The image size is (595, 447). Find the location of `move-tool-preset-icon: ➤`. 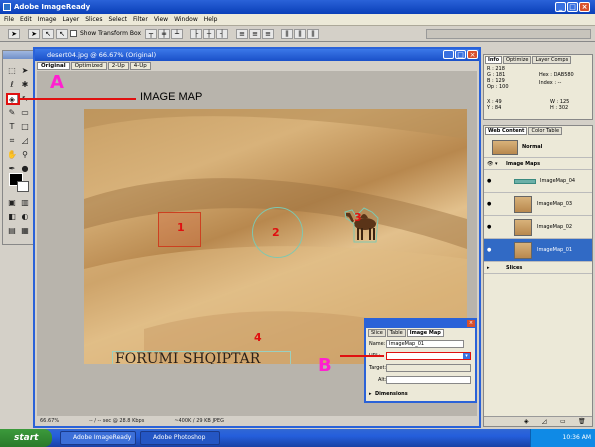

move-tool-preset-icon: ➤ is located at coordinates (14, 34).